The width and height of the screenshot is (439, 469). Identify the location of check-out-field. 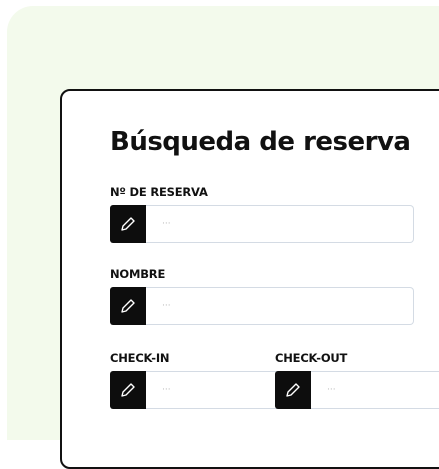
(357, 390).